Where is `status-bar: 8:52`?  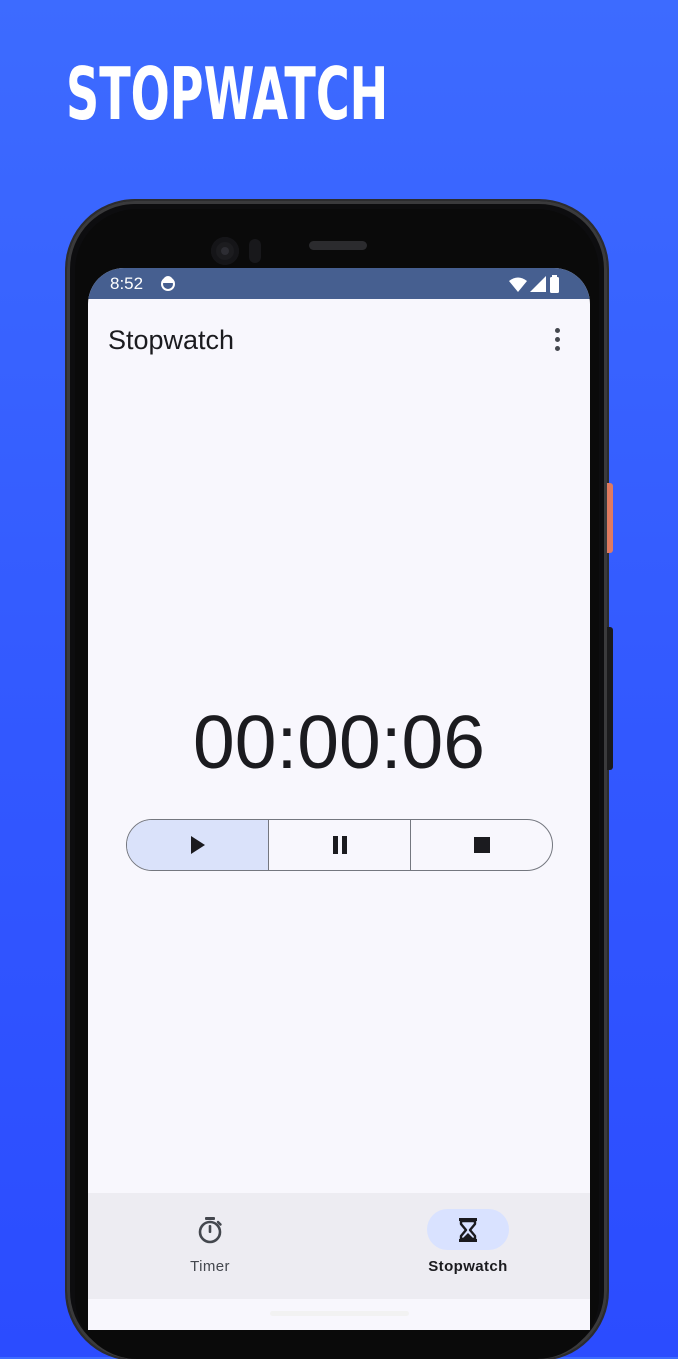 status-bar: 8:52 is located at coordinates (339, 283).